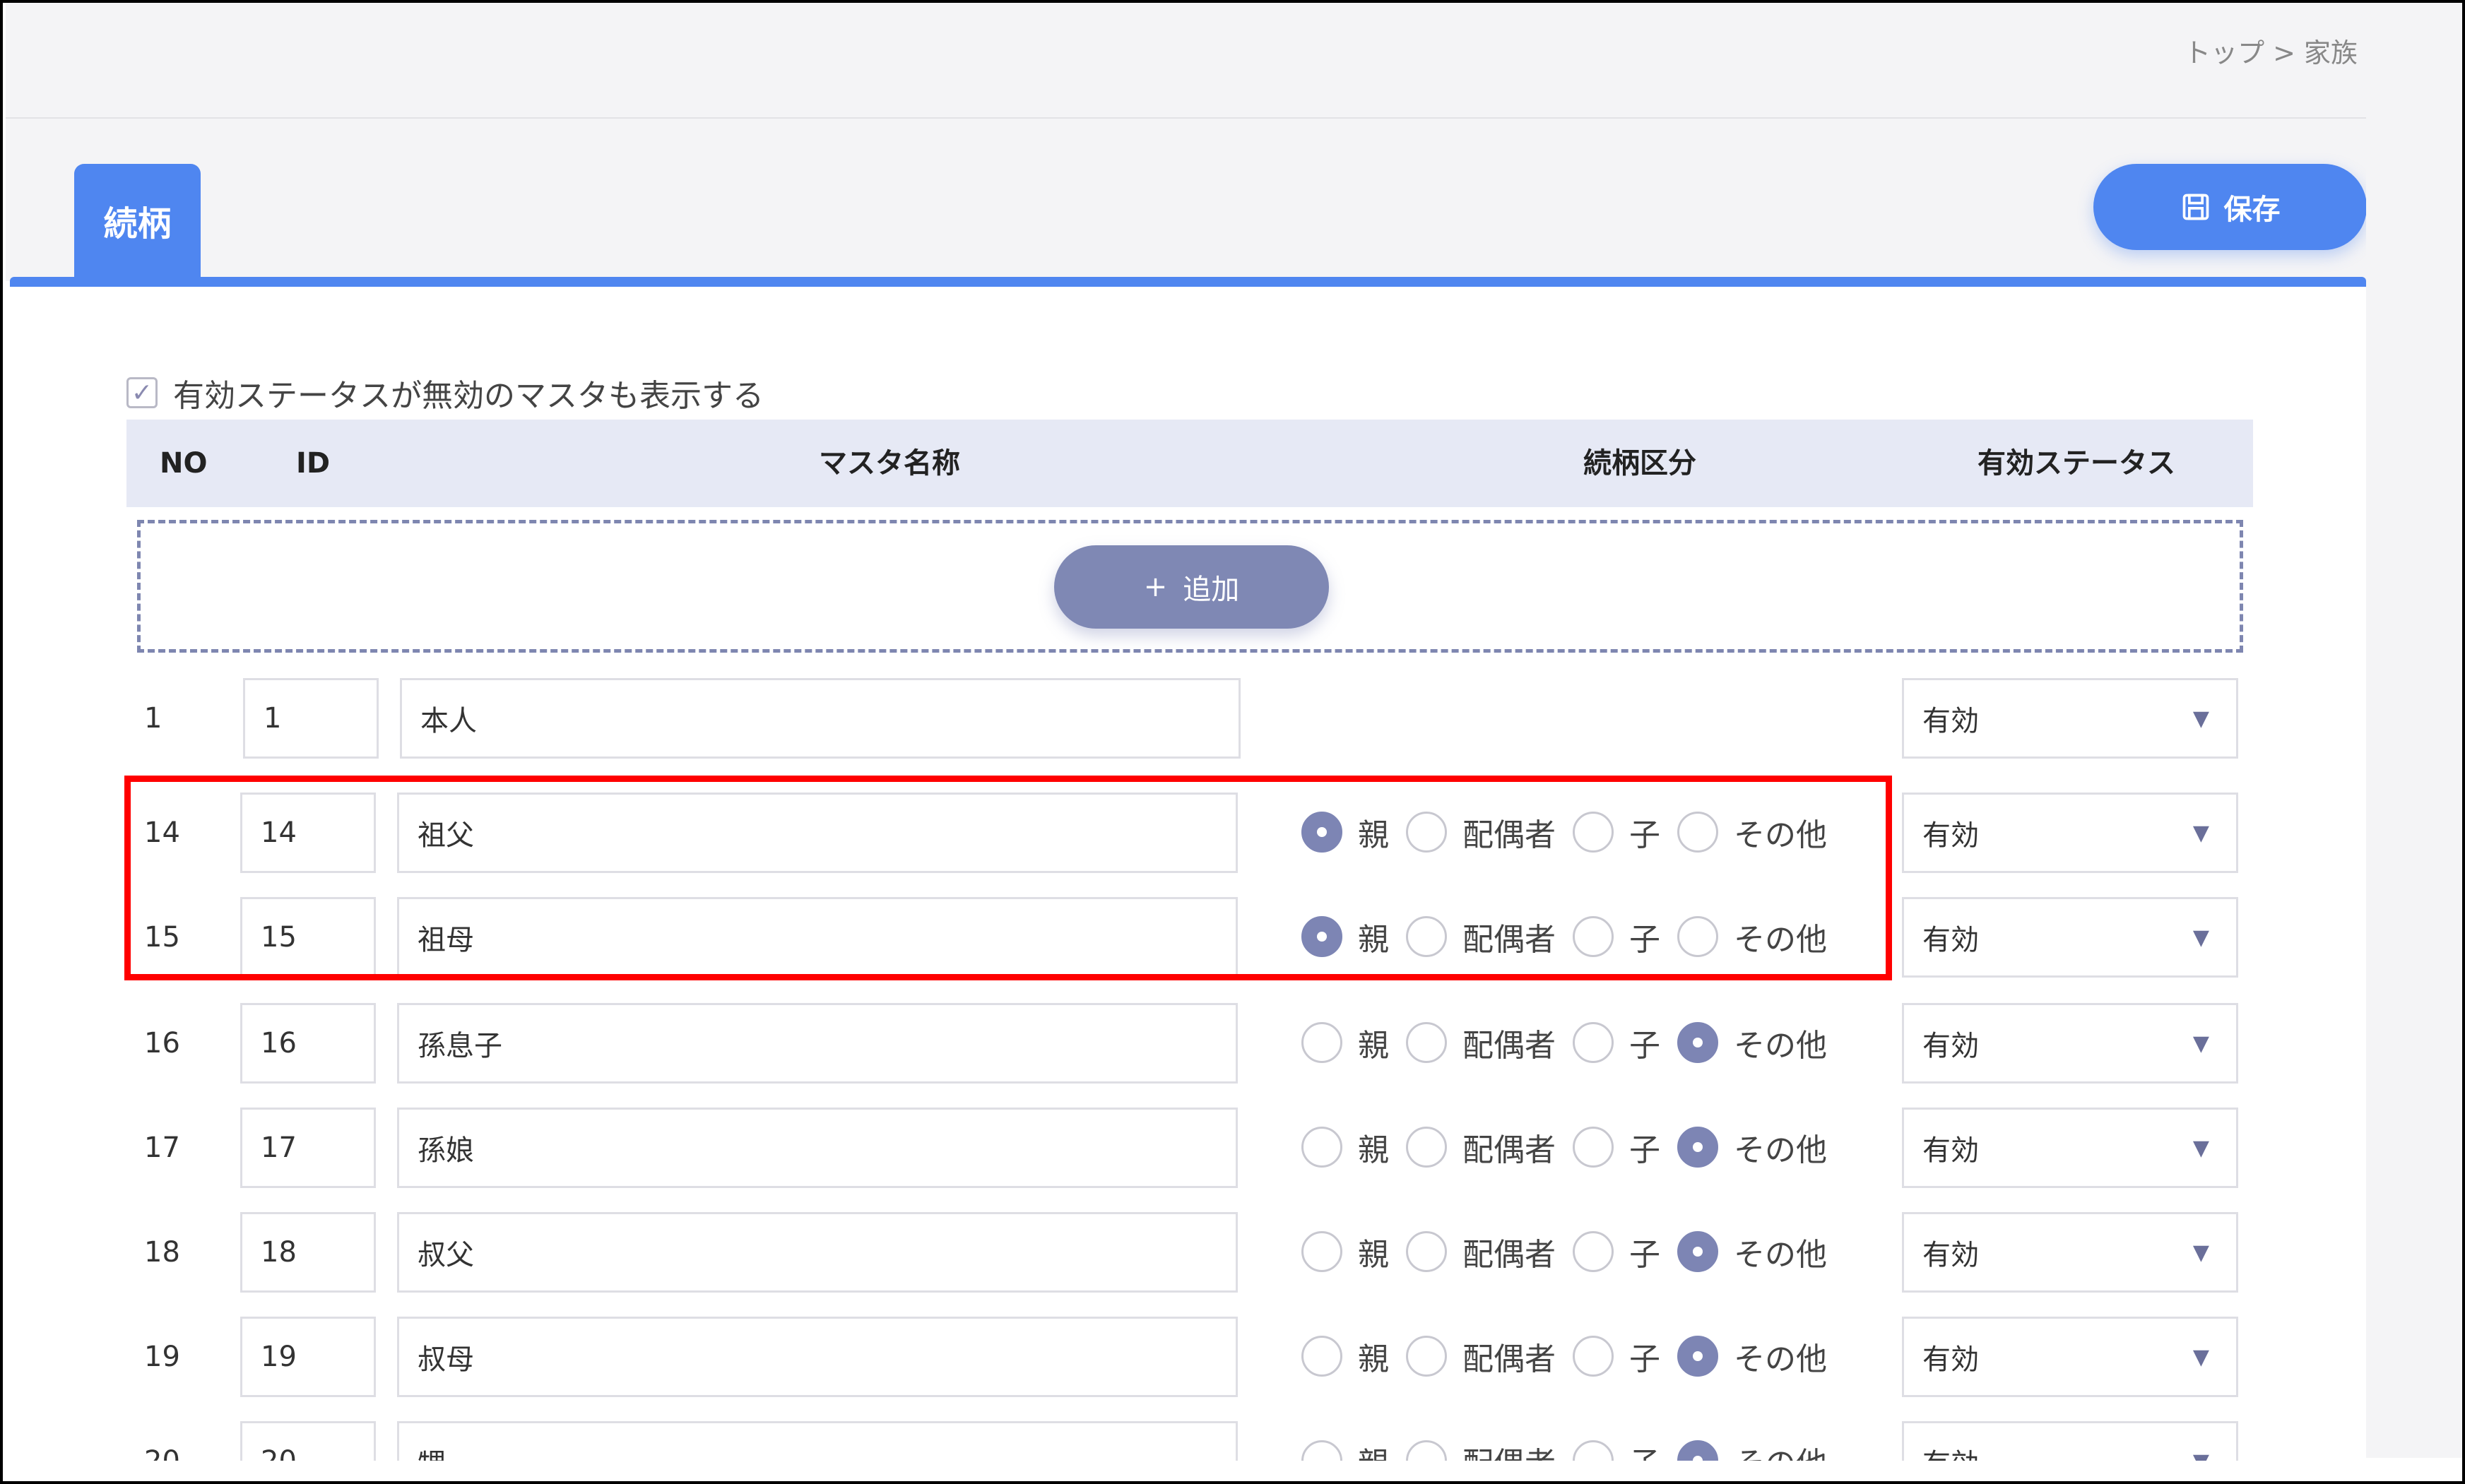 The width and height of the screenshot is (2465, 1484). Describe the element at coordinates (1008, 878) in the screenshot. I see `highlight-box` at that location.